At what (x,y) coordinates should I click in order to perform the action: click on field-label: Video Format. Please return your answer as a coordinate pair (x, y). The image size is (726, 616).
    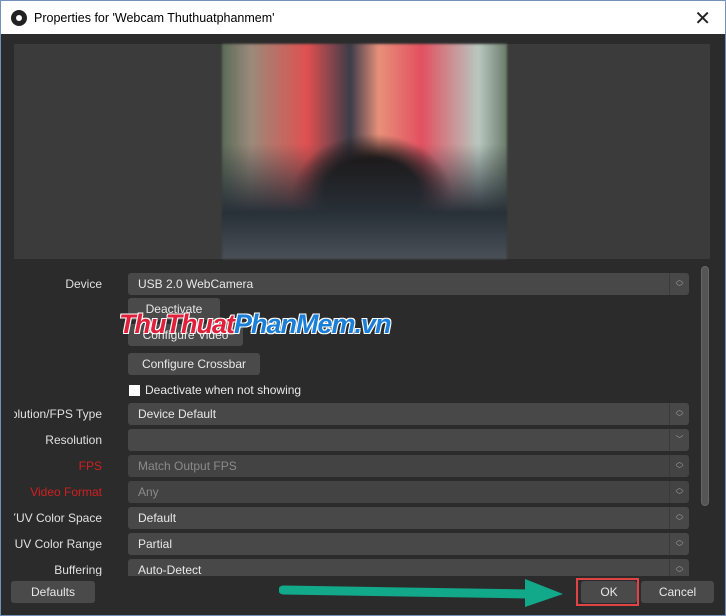
    Looking at the image, I should click on (66, 492).